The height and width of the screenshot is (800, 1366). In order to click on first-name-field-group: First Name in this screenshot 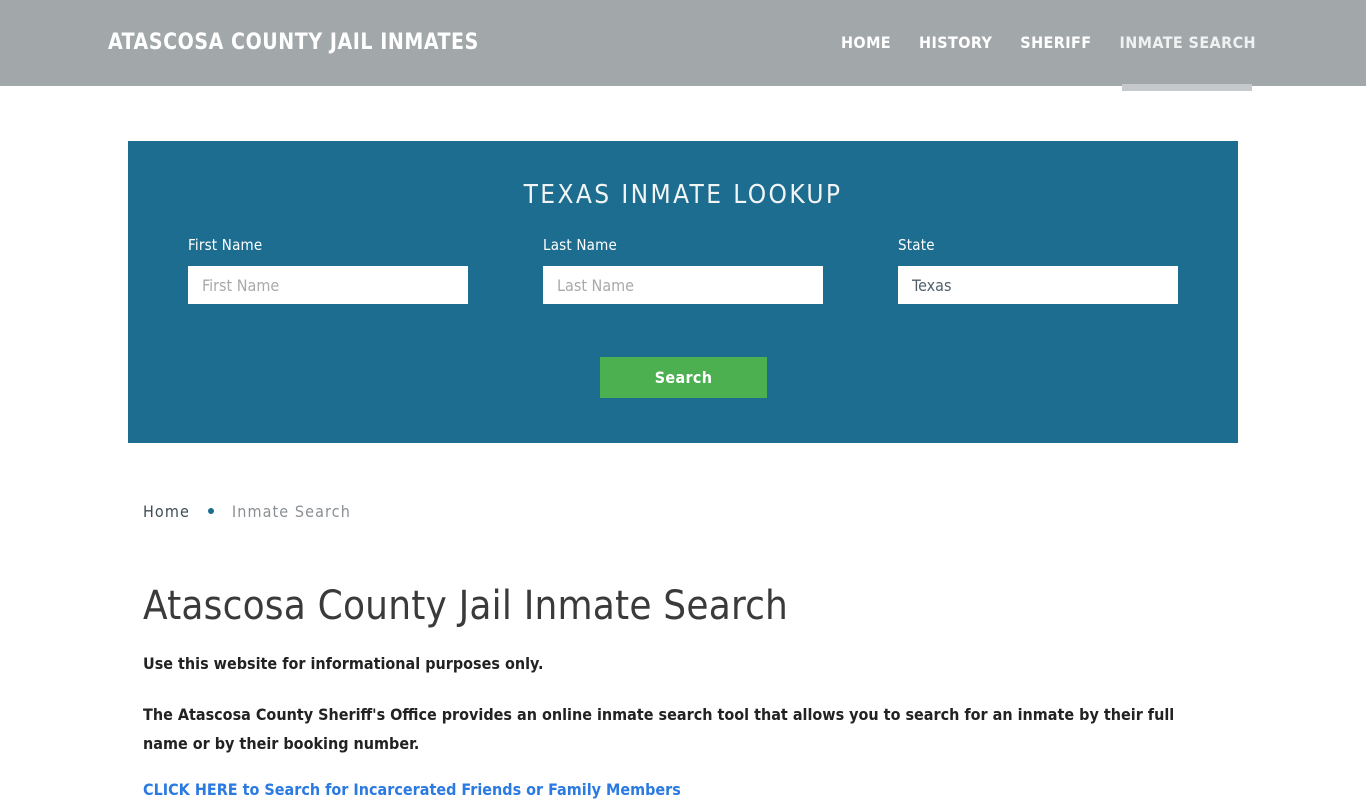, I will do `click(328, 270)`.